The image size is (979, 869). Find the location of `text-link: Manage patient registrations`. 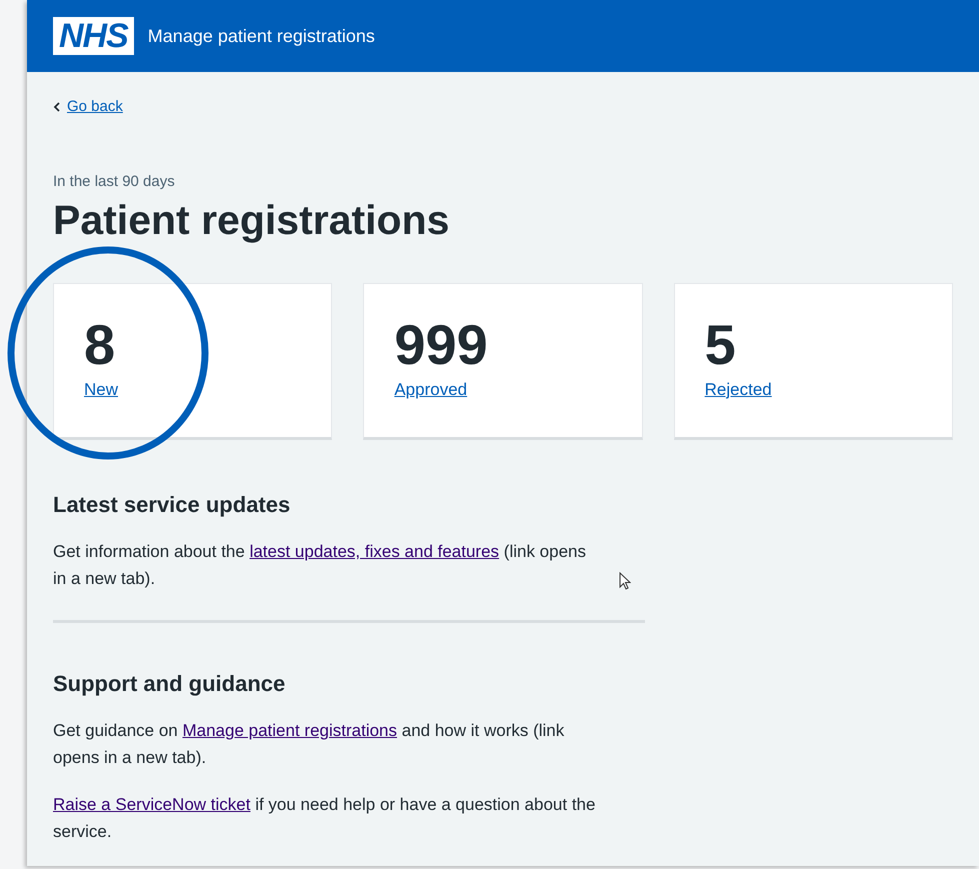

text-link: Manage patient registrations is located at coordinates (290, 730).